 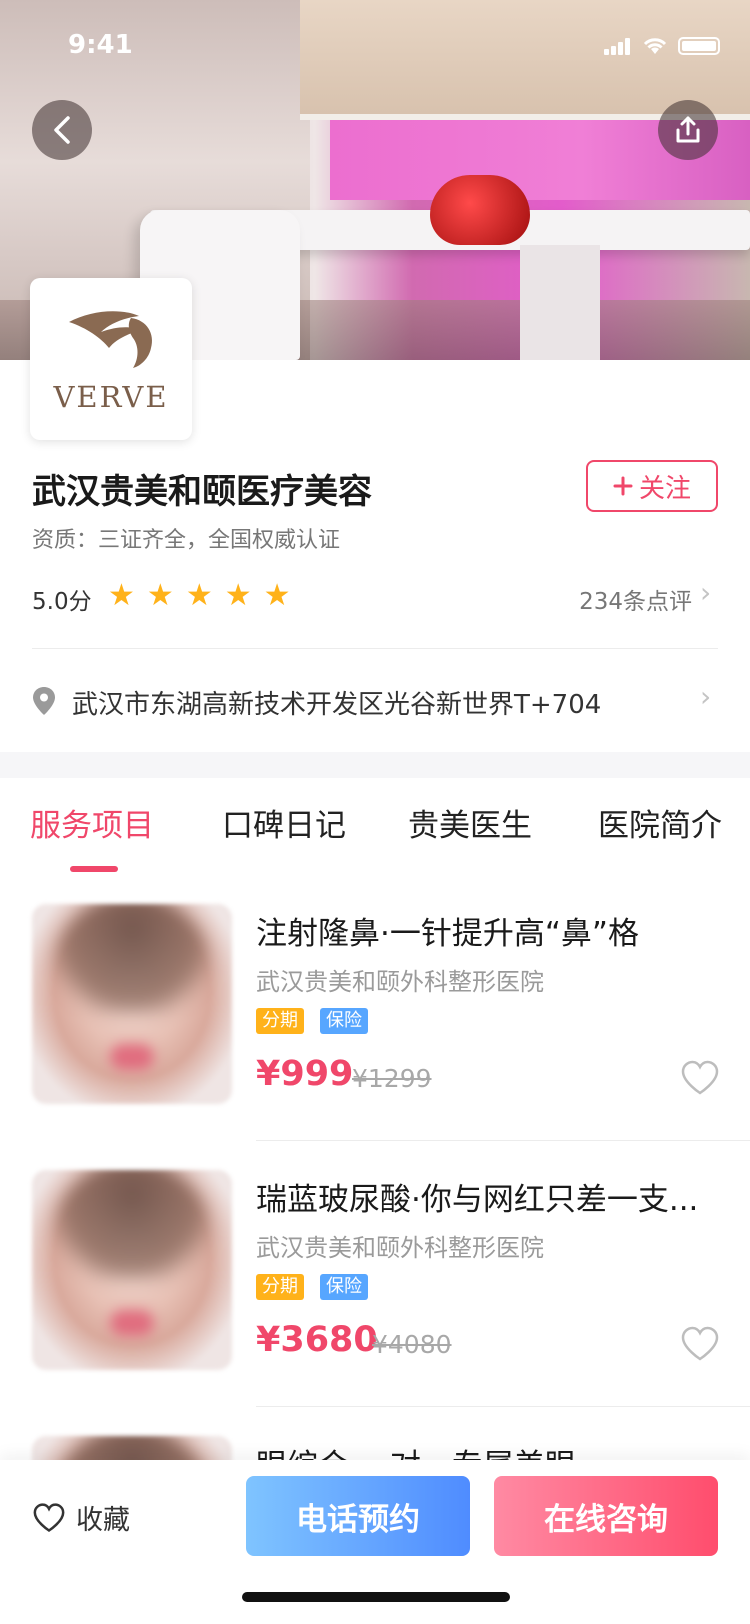 What do you see at coordinates (62, 602) in the screenshot?
I see `rating-score: 5.0分` at bounding box center [62, 602].